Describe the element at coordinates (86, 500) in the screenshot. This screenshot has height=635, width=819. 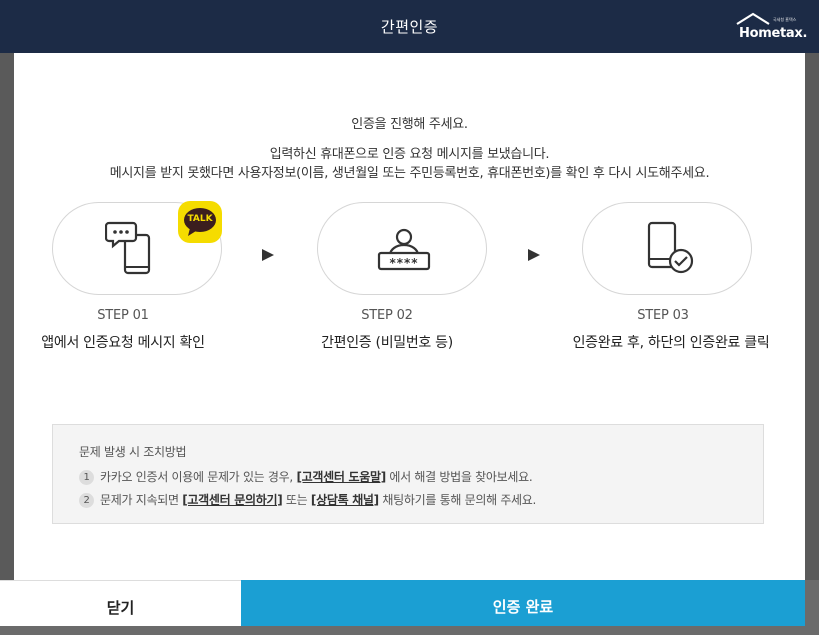
I see `item-number: 2` at that location.